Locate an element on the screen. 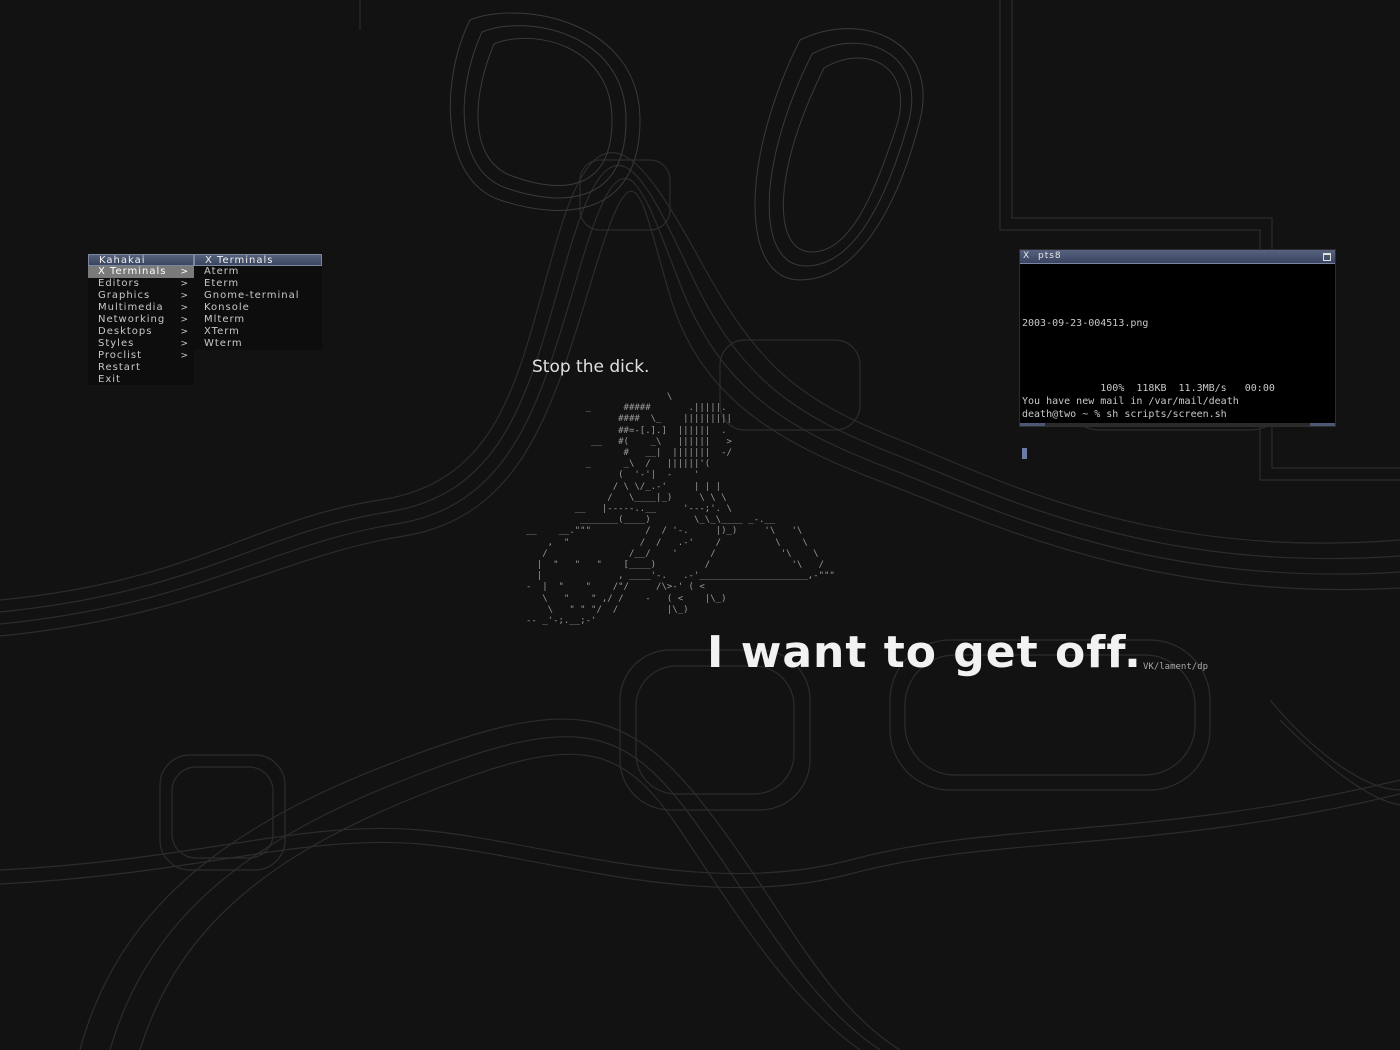 This screenshot has height=1050, width=1400. menu-item-label: X Terminals is located at coordinates (132, 271).